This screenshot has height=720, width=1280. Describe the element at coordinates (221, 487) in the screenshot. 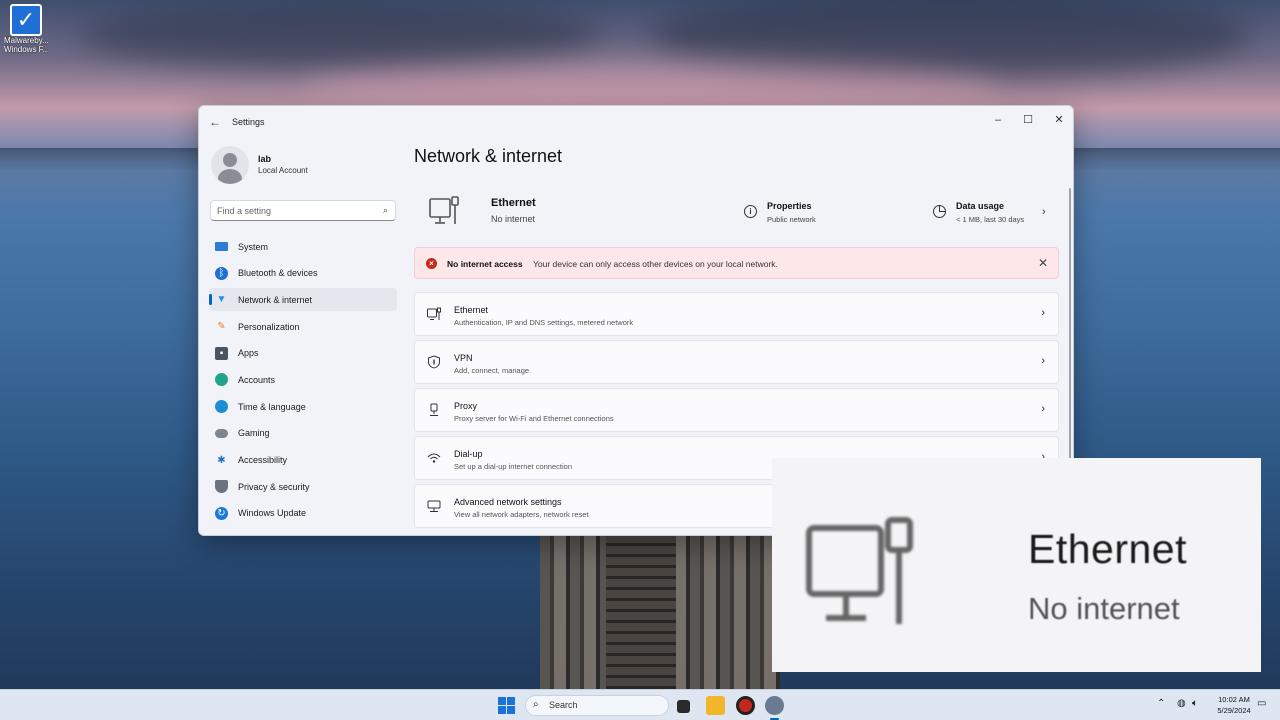

I see `shield-icon` at that location.